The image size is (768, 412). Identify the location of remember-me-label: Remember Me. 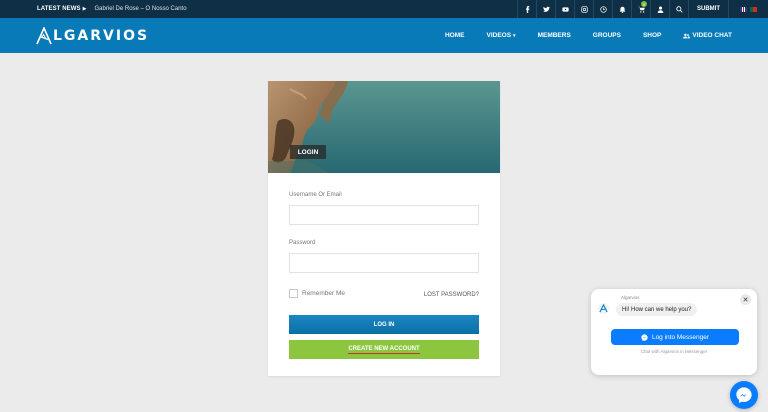
(323, 293).